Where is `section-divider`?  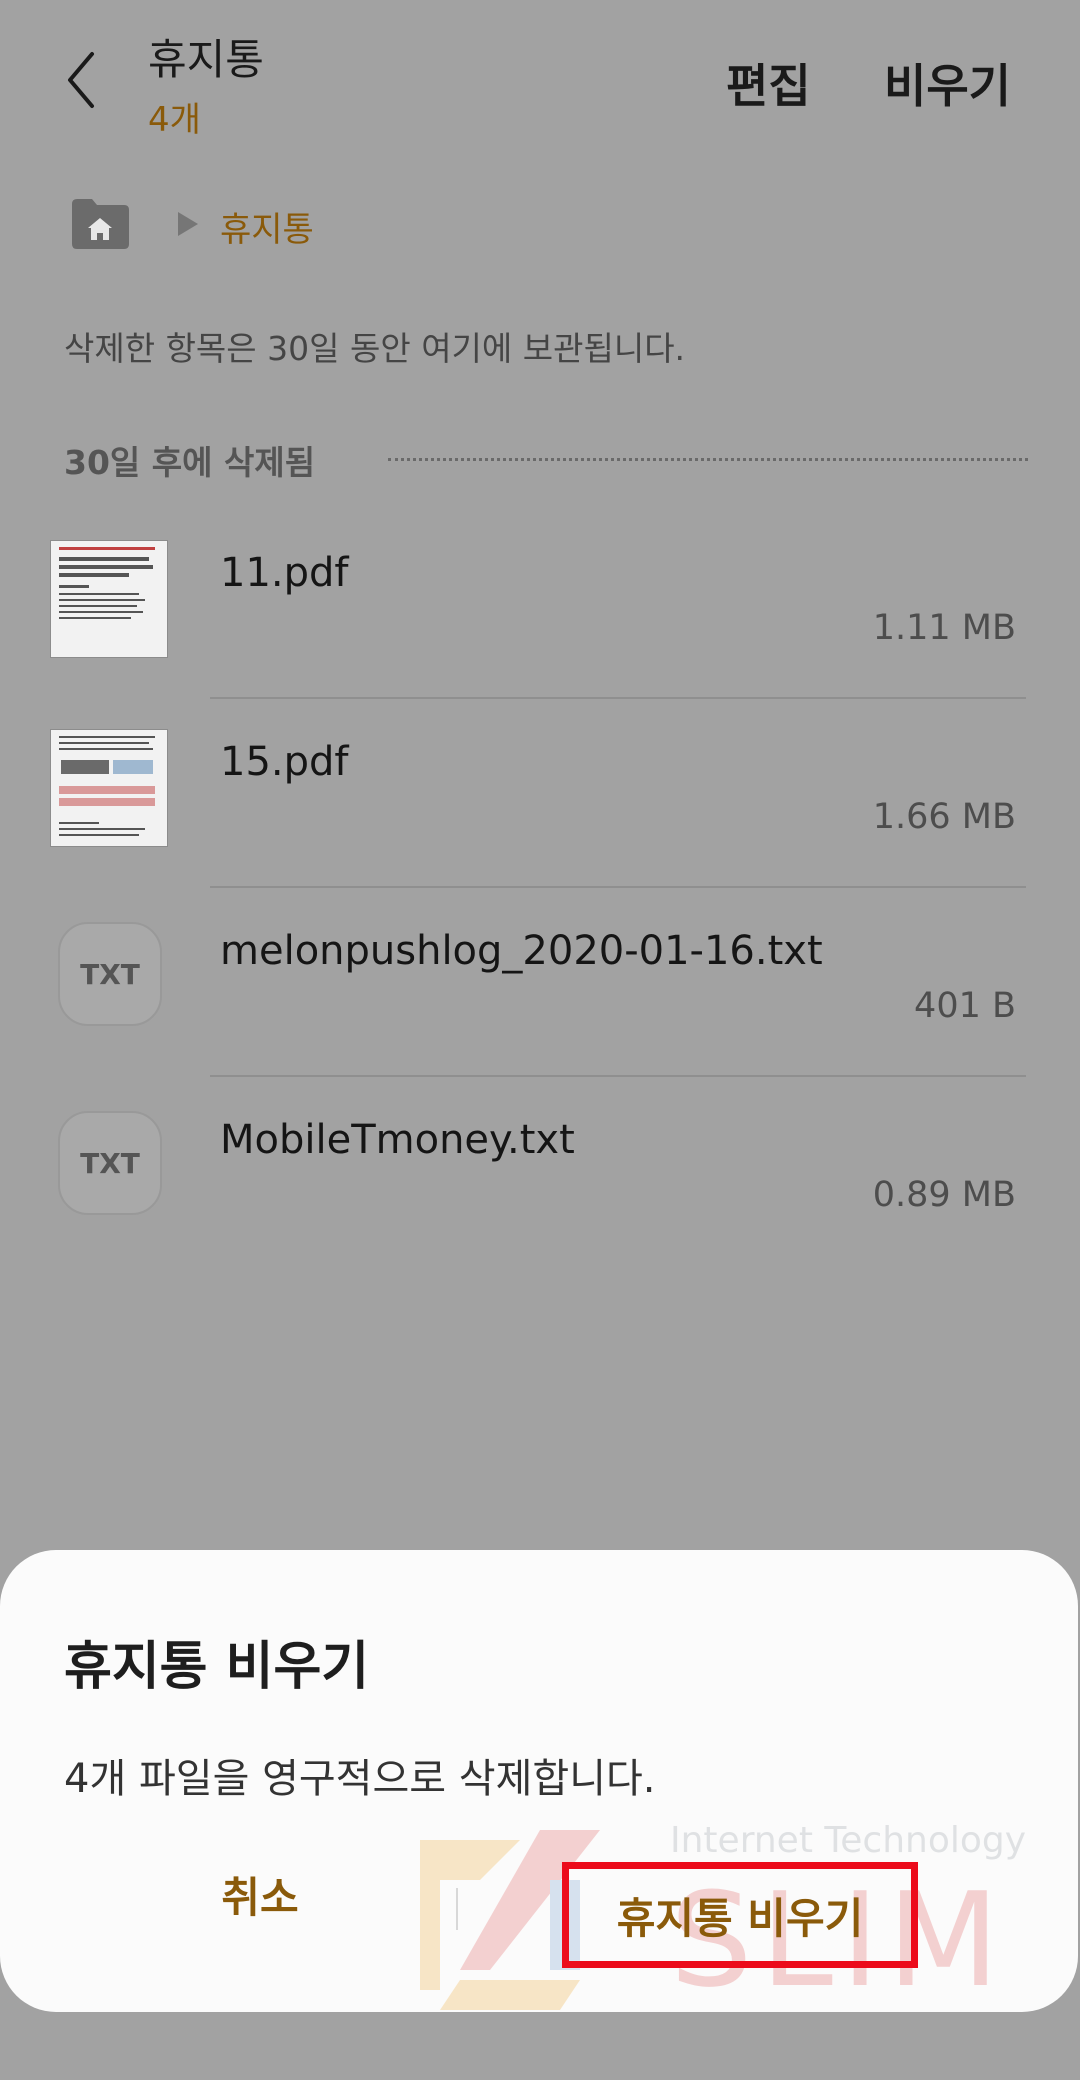 section-divider is located at coordinates (708, 459).